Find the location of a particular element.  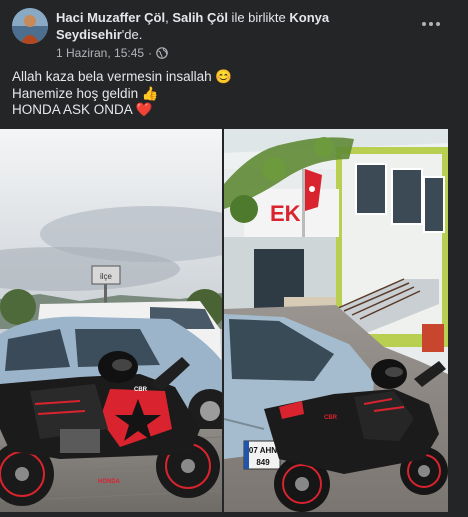

more-options-icon is located at coordinates (431, 24).